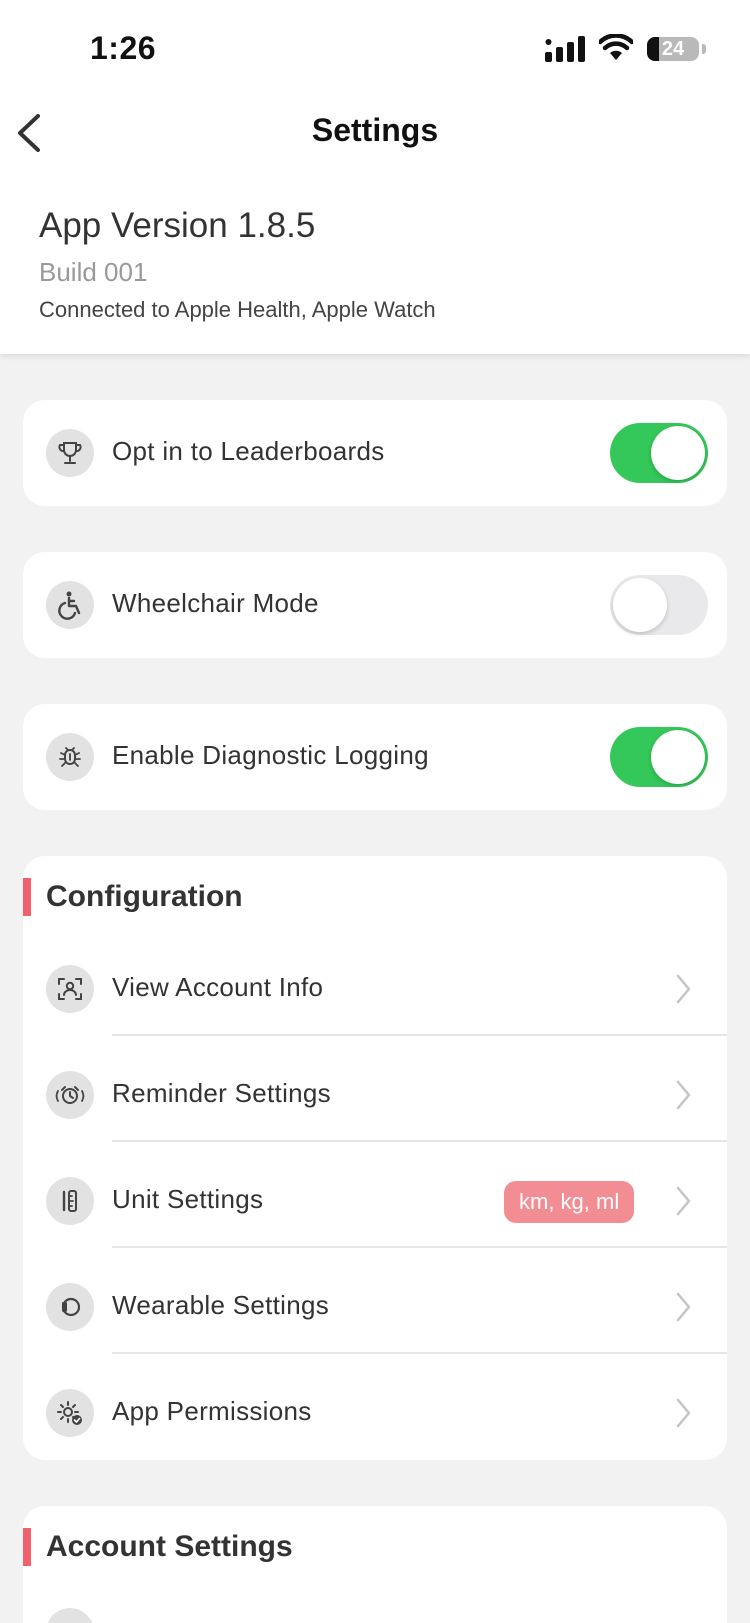 The image size is (750, 1623). Describe the element at coordinates (248, 451) in the screenshot. I see `leaderboards-label: Opt in to Leaderboards` at that location.